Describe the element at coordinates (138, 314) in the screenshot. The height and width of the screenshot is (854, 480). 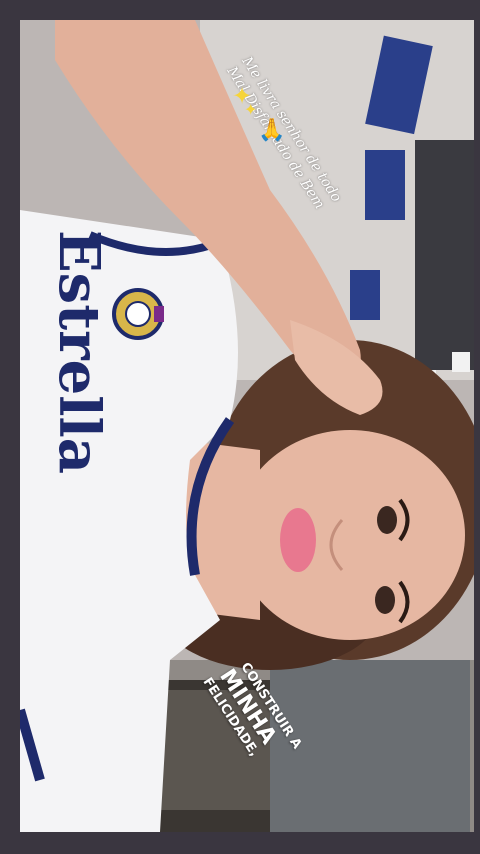
I see `club-crest-icon` at that location.